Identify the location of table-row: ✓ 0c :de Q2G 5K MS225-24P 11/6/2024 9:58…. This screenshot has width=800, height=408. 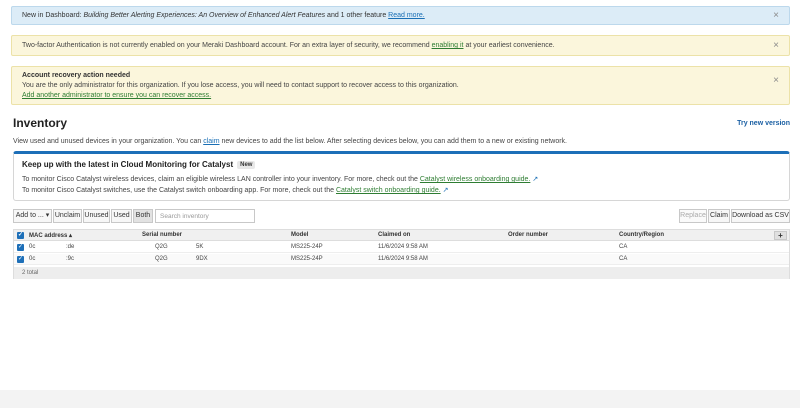
(401, 247).